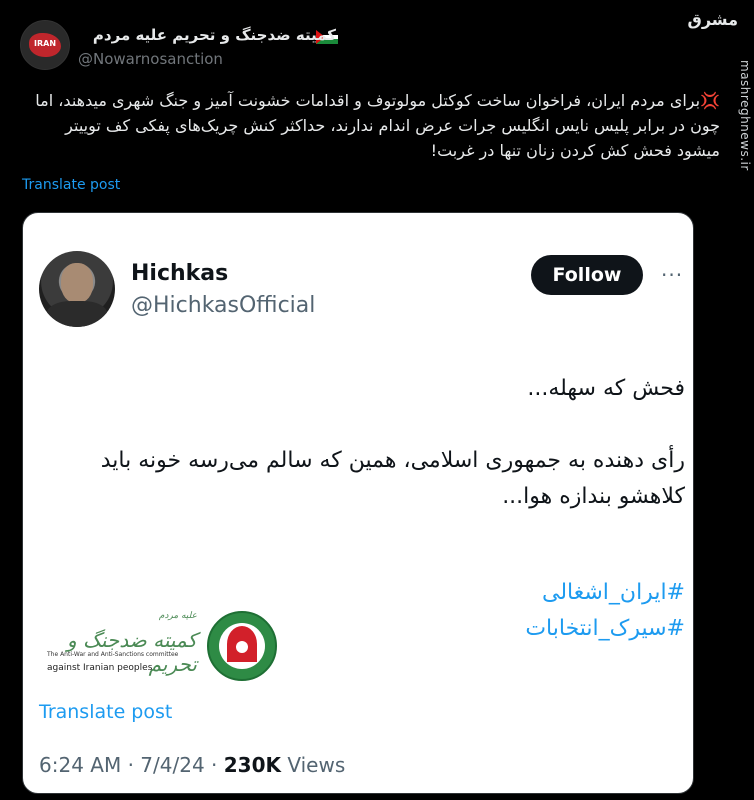 Image resolution: width=754 pixels, height=800 pixels. What do you see at coordinates (150, 59) in the screenshot?
I see `handle: @Nowarnosanction` at bounding box center [150, 59].